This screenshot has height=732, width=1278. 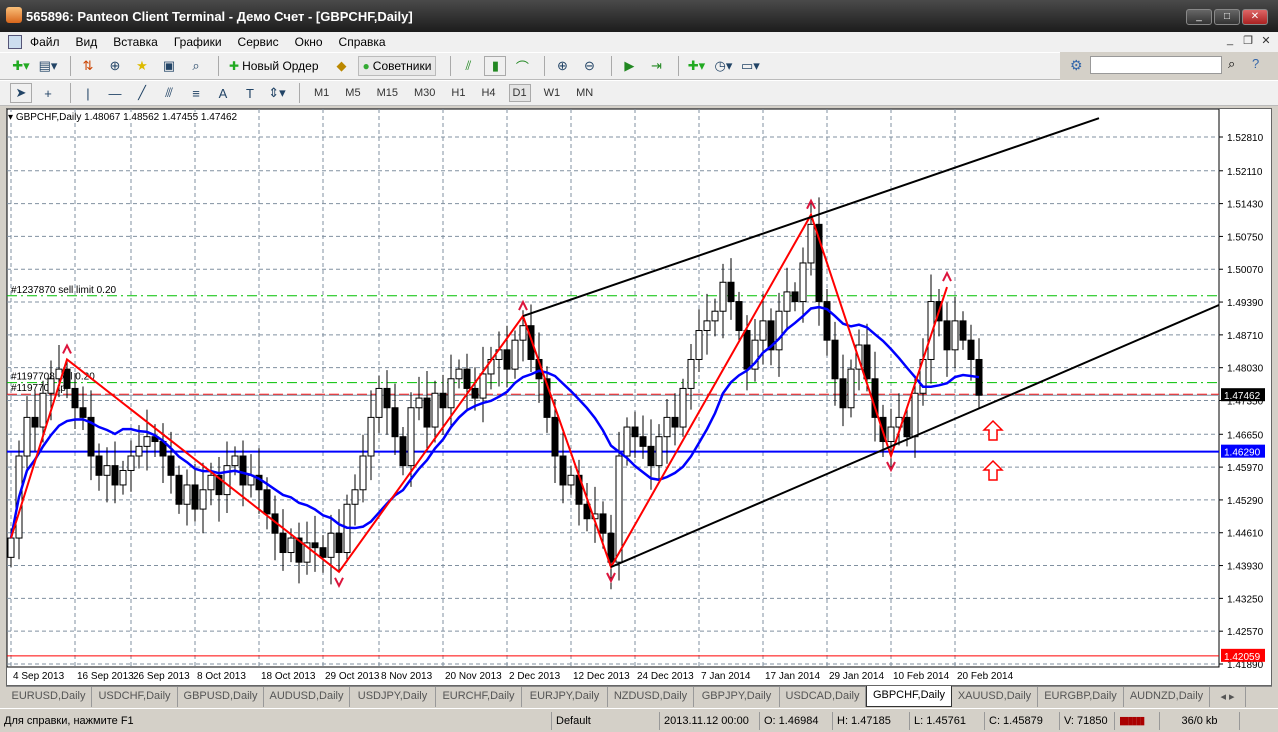 I want to click on chart-tab: GBPJPY,Daily, so click(x=737, y=697).